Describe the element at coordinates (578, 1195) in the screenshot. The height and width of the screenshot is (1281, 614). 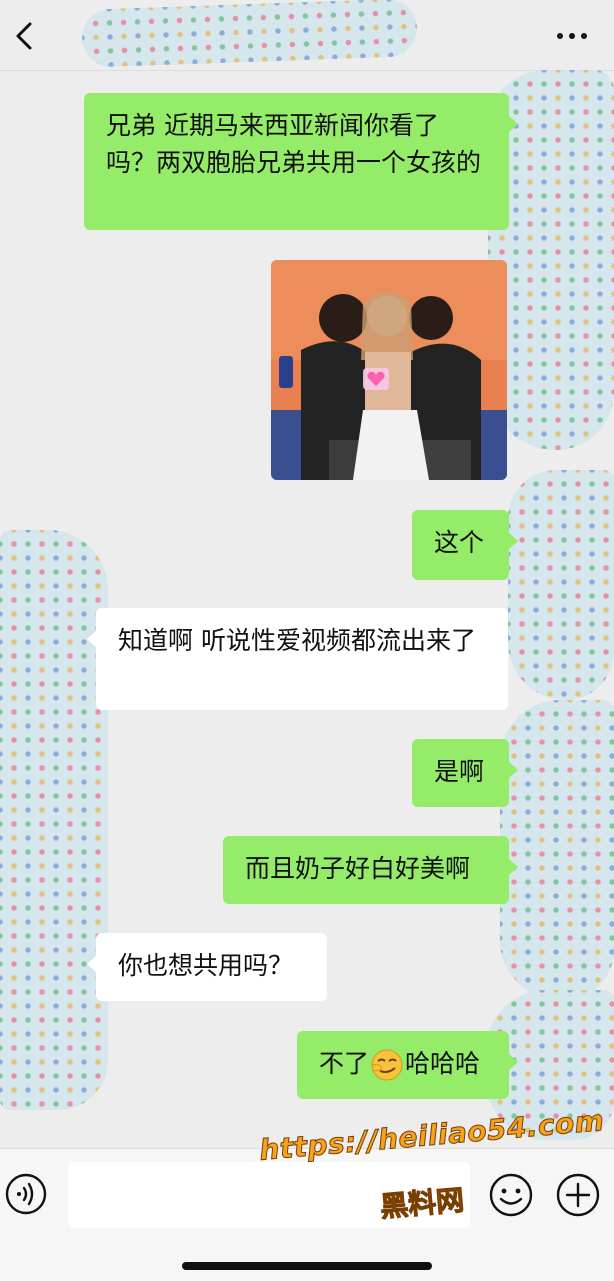
I see `plus-circle-icon` at that location.